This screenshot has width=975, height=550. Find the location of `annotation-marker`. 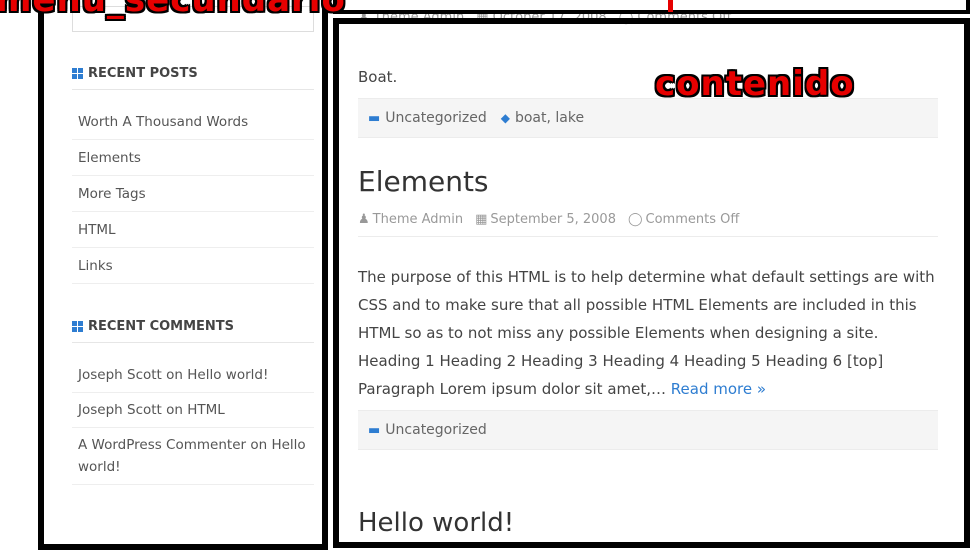

annotation-marker is located at coordinates (670, 6).